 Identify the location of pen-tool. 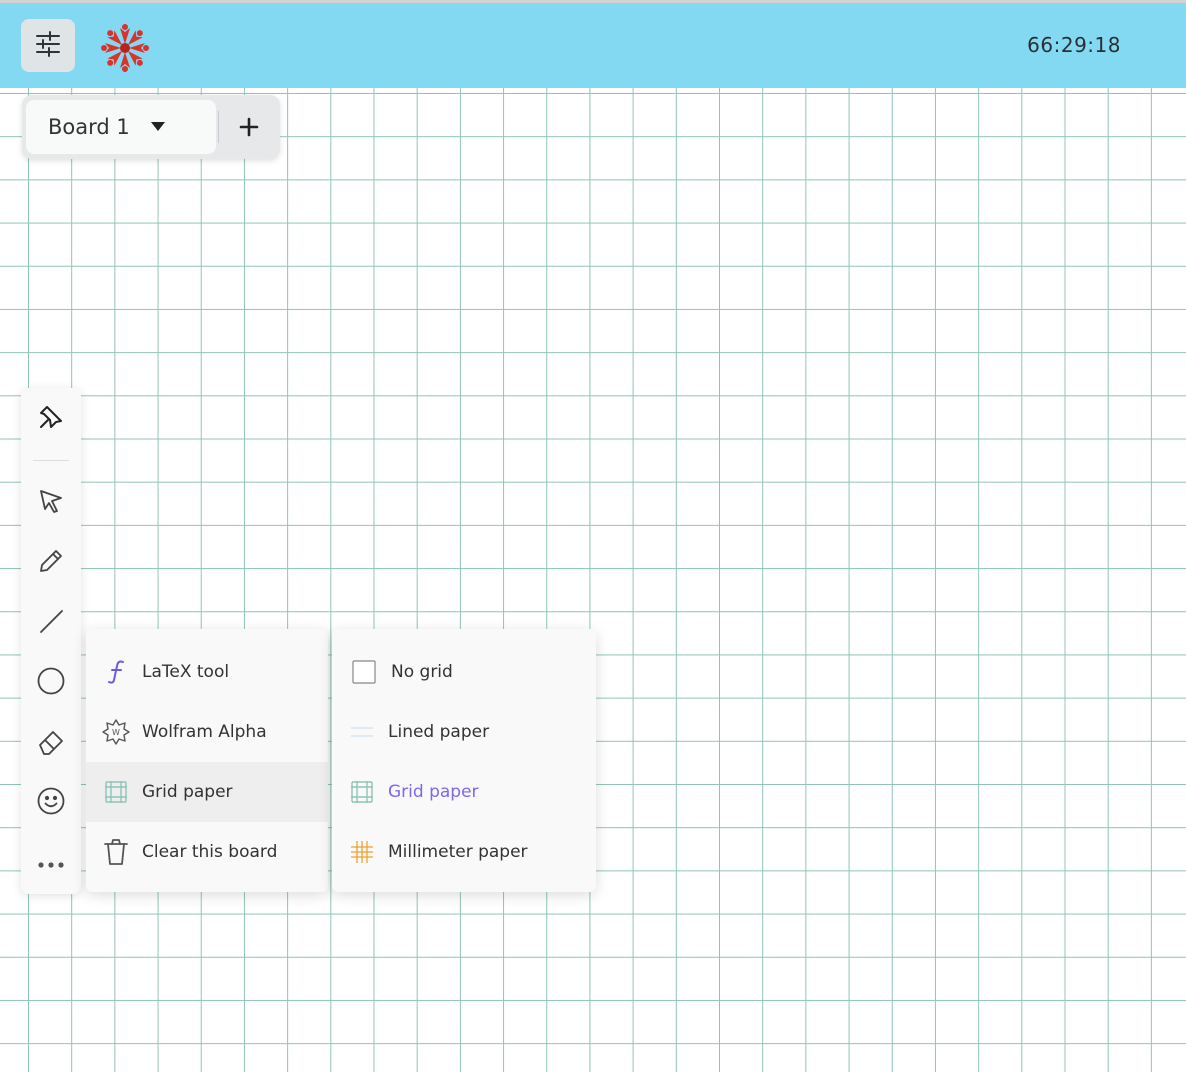
(51, 563).